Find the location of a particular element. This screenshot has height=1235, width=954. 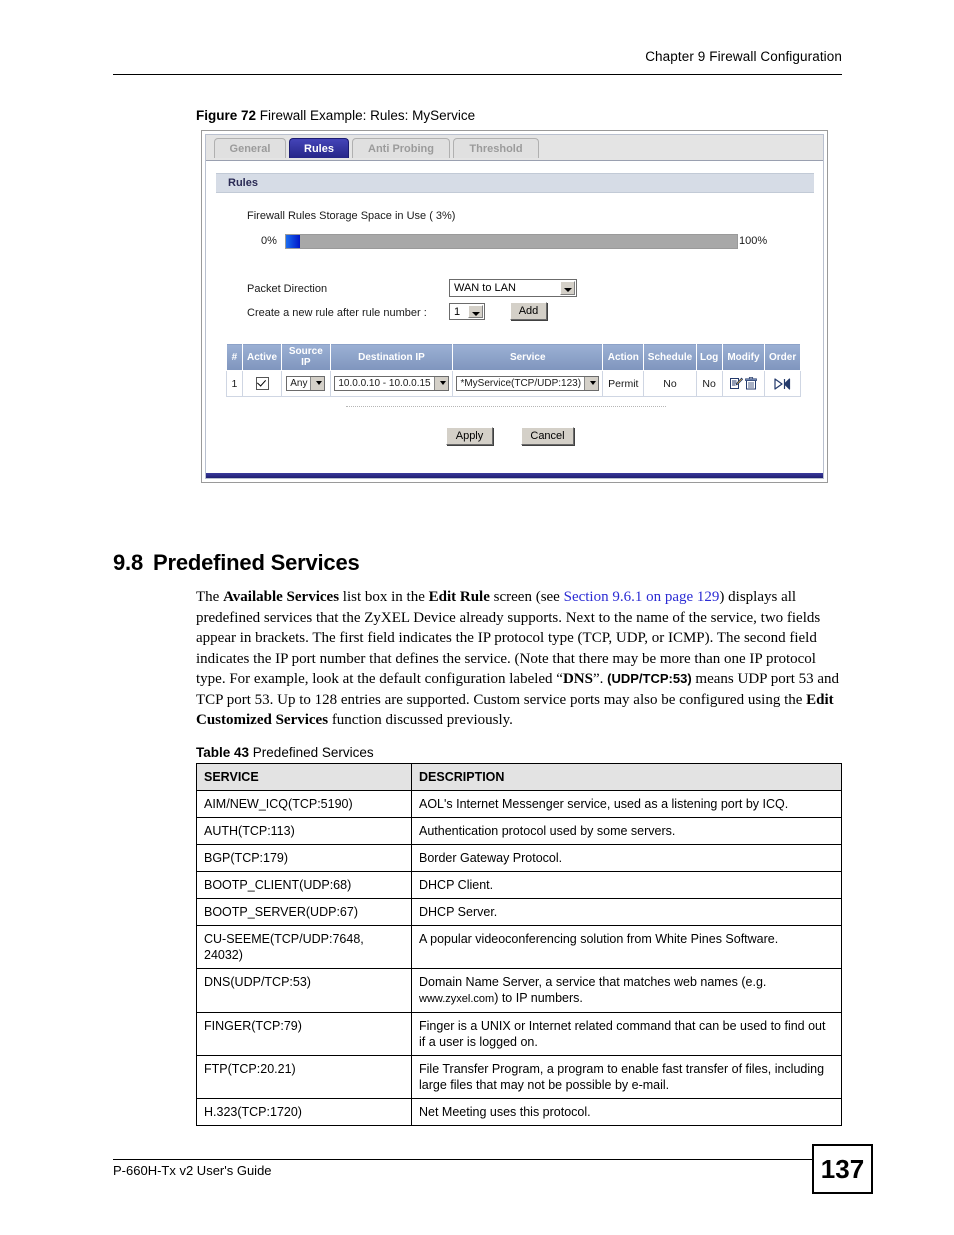

header-order: Order is located at coordinates (782, 357).